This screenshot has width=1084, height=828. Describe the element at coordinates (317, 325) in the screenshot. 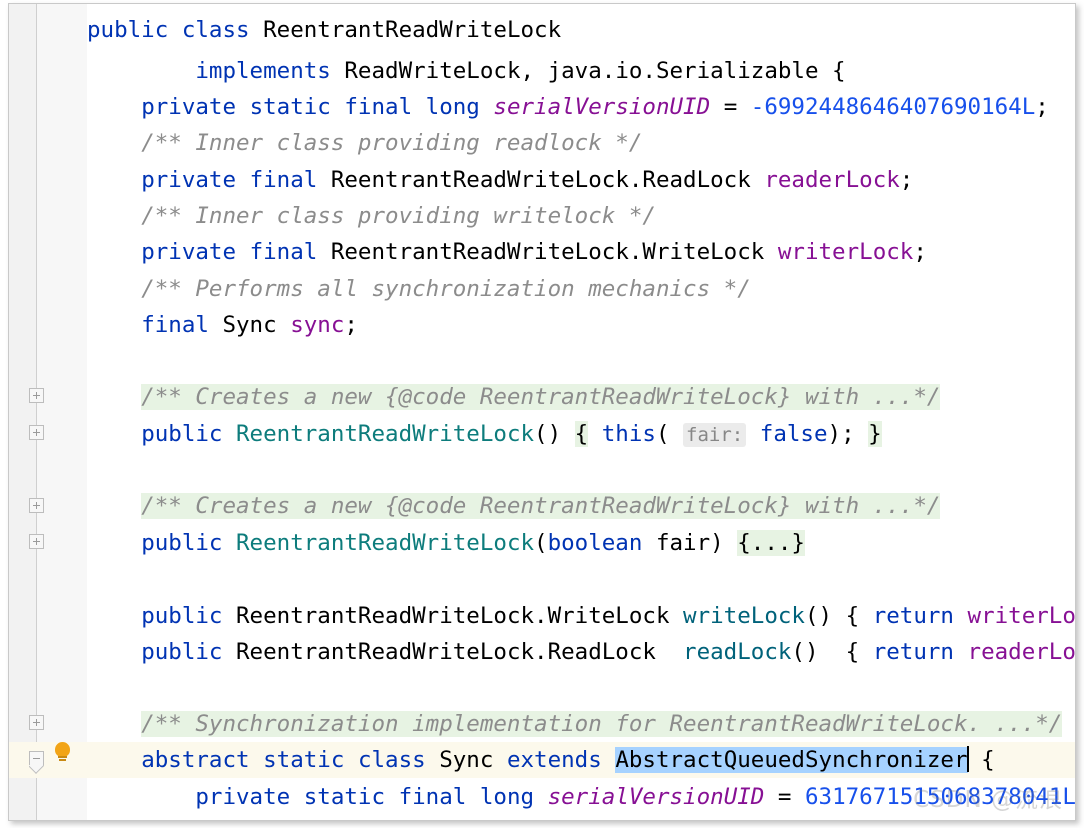

I see `code-token: sync` at that location.